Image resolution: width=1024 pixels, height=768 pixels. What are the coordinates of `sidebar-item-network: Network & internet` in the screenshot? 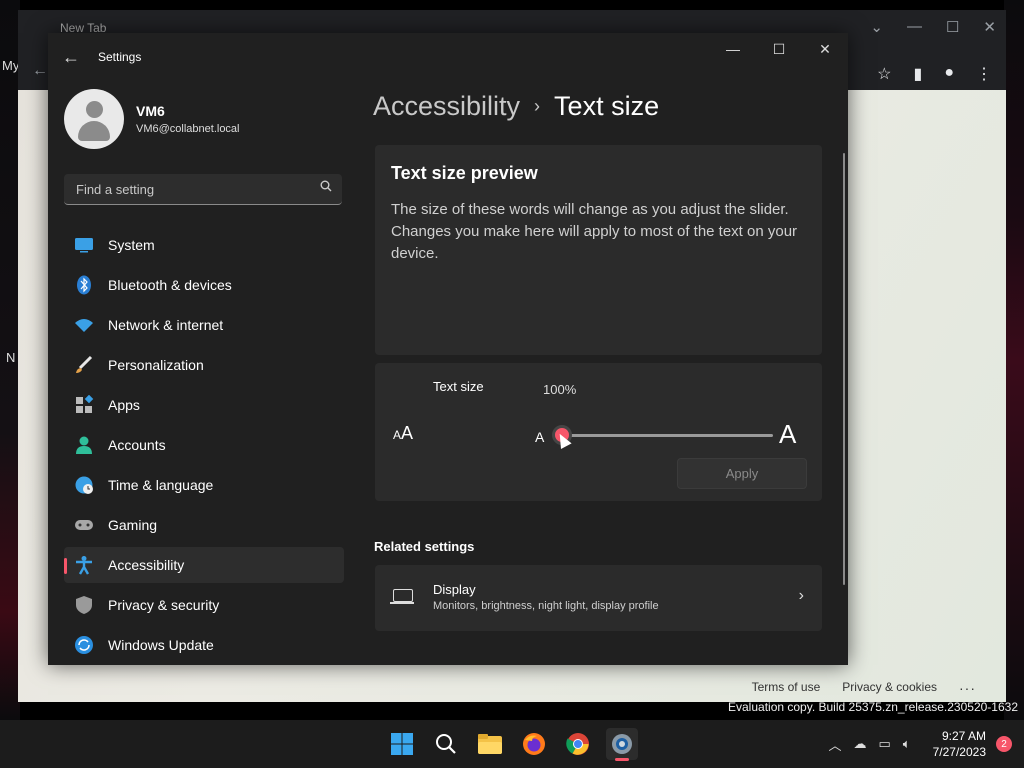 It's located at (204, 325).